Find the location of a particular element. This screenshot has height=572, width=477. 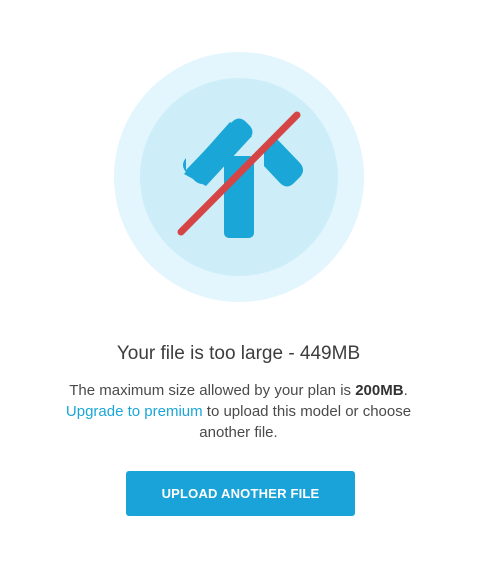

max-size-text: The maximum size allowed by your plan is is located at coordinates (212, 390).